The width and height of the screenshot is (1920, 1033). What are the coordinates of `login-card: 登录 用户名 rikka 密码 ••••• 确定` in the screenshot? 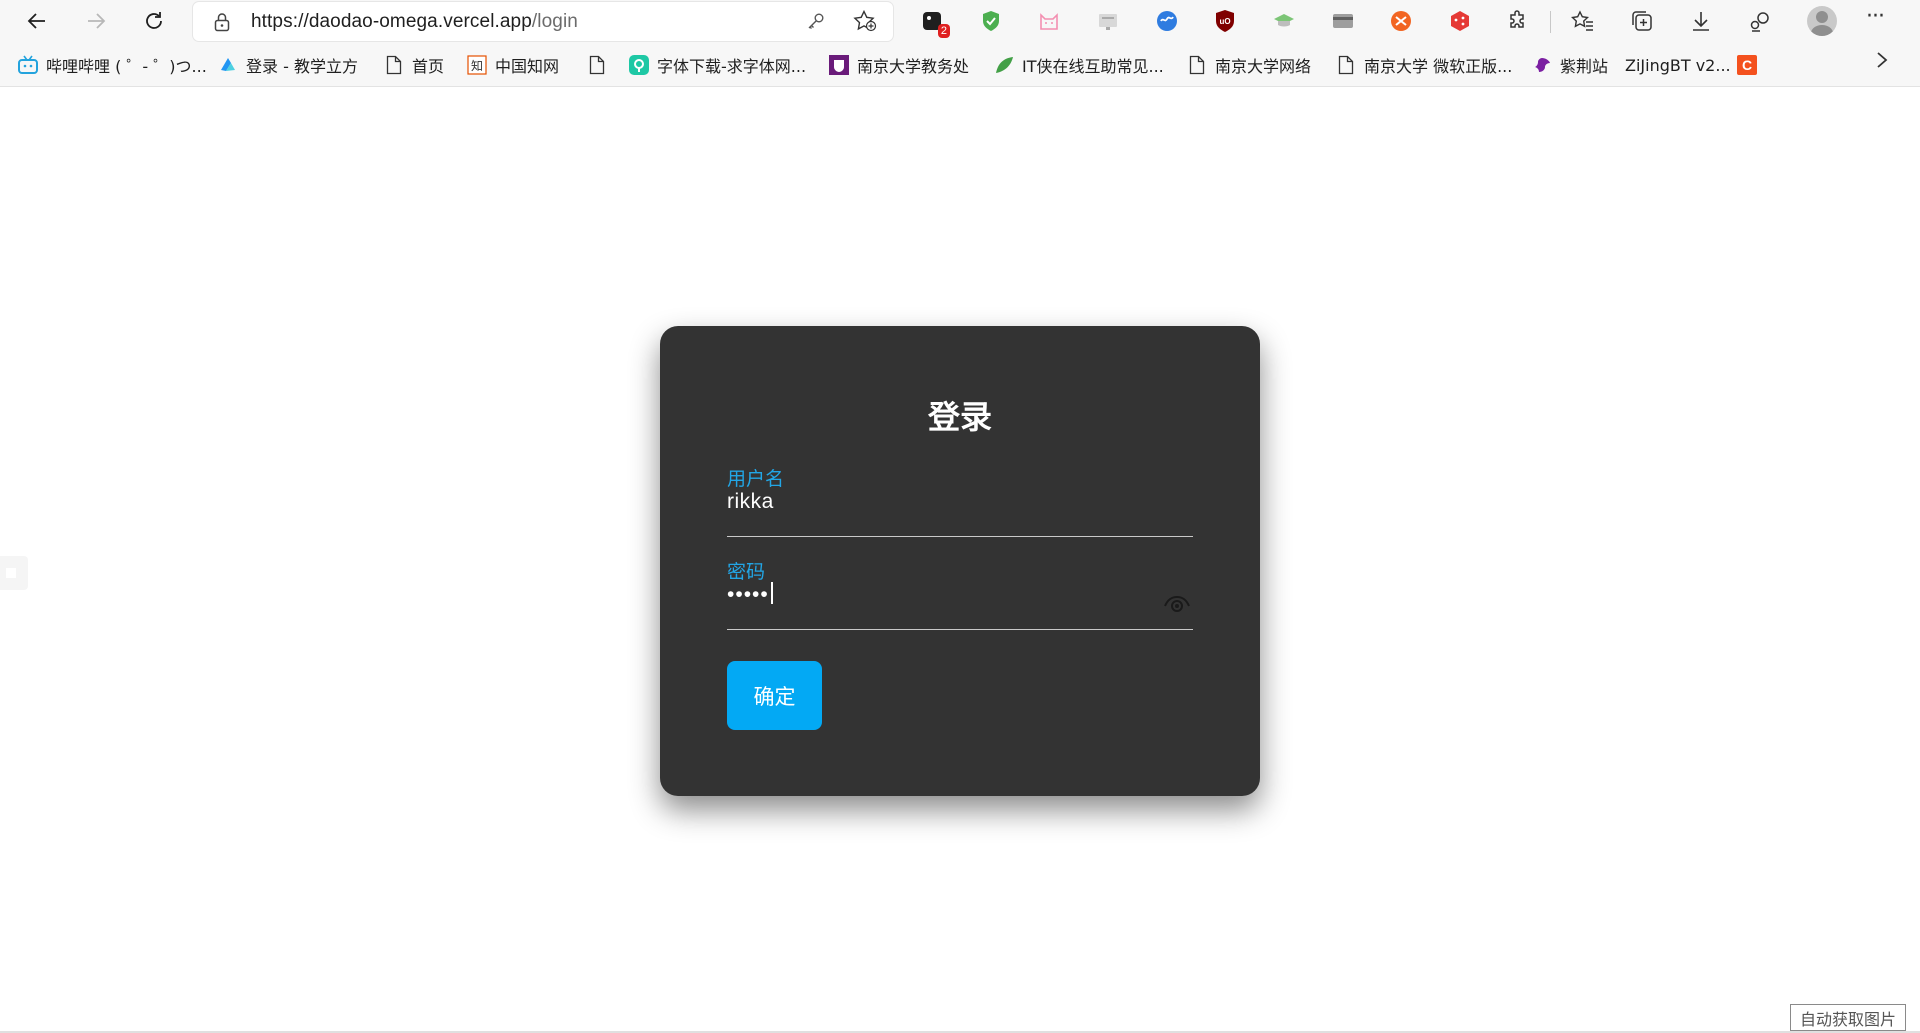 It's located at (960, 561).